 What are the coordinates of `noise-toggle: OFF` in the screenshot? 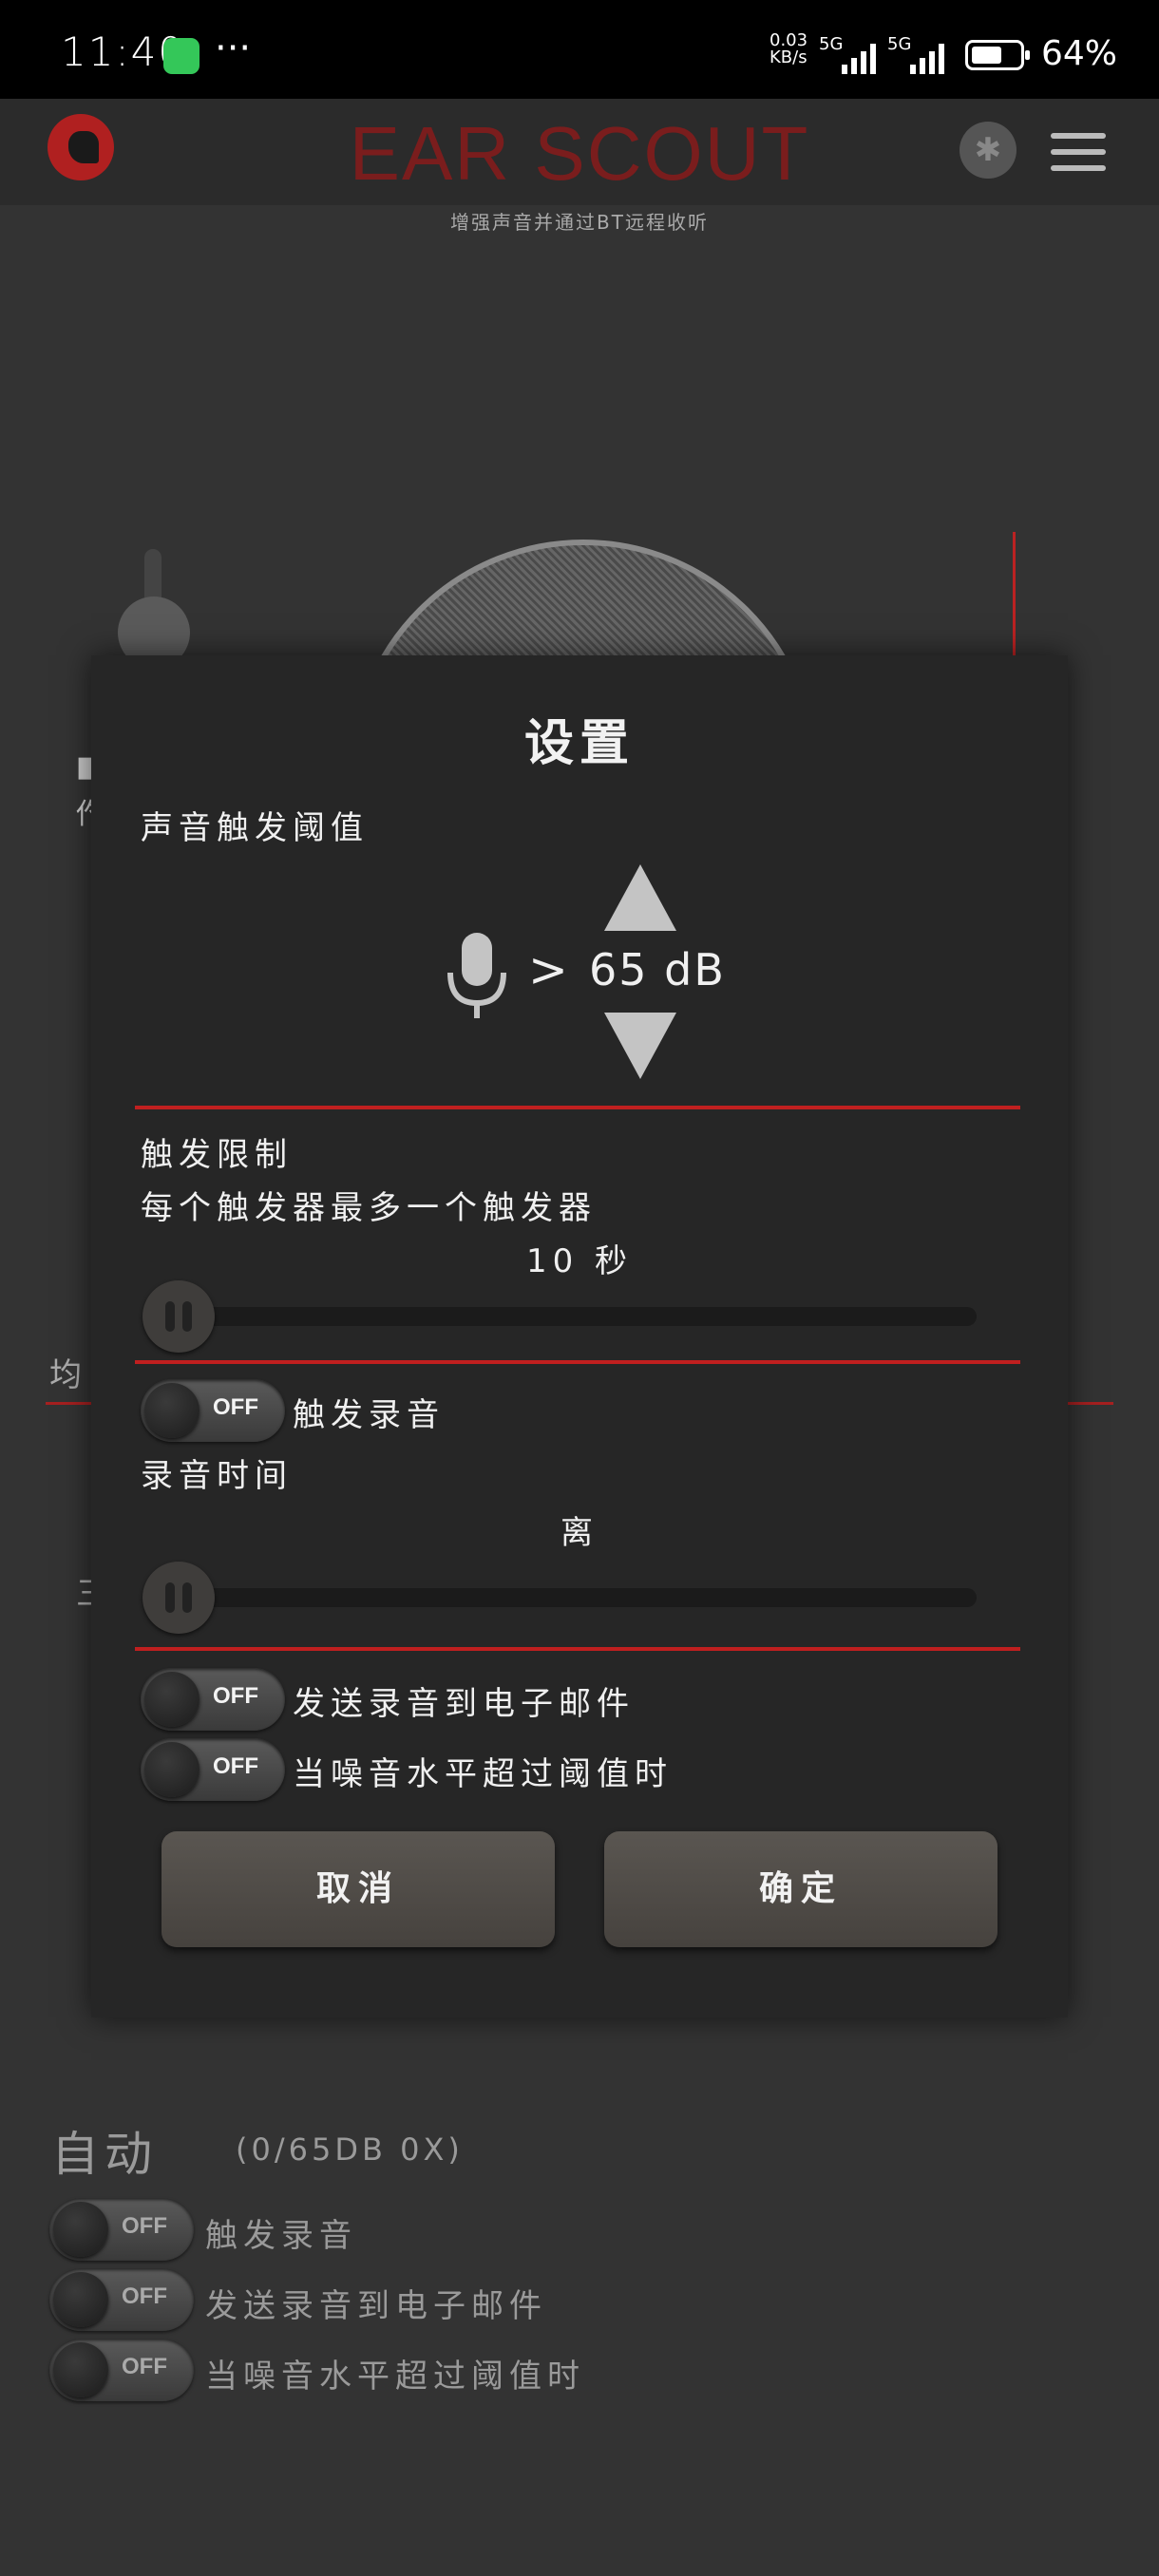 It's located at (213, 1769).